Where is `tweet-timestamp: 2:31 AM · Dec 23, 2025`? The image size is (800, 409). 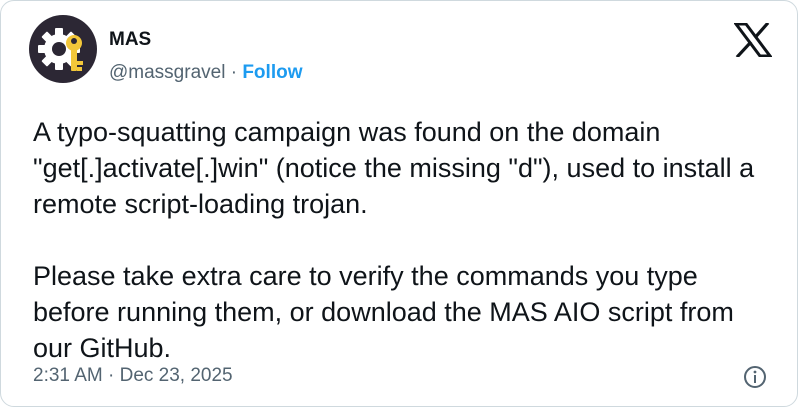
tweet-timestamp: 2:31 AM · Dec 23, 2025 is located at coordinates (133, 376).